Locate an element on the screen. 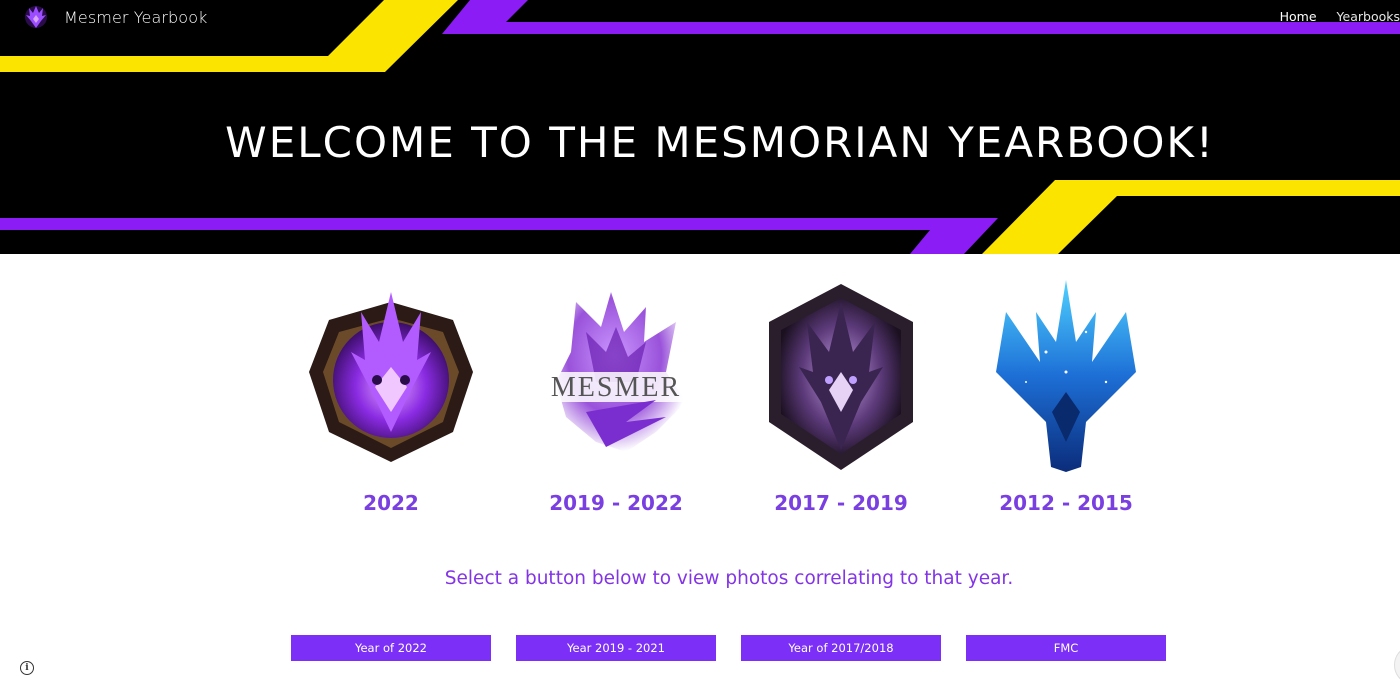  year-2019-2021-button: Year 2019 - 2021 is located at coordinates (616, 648).